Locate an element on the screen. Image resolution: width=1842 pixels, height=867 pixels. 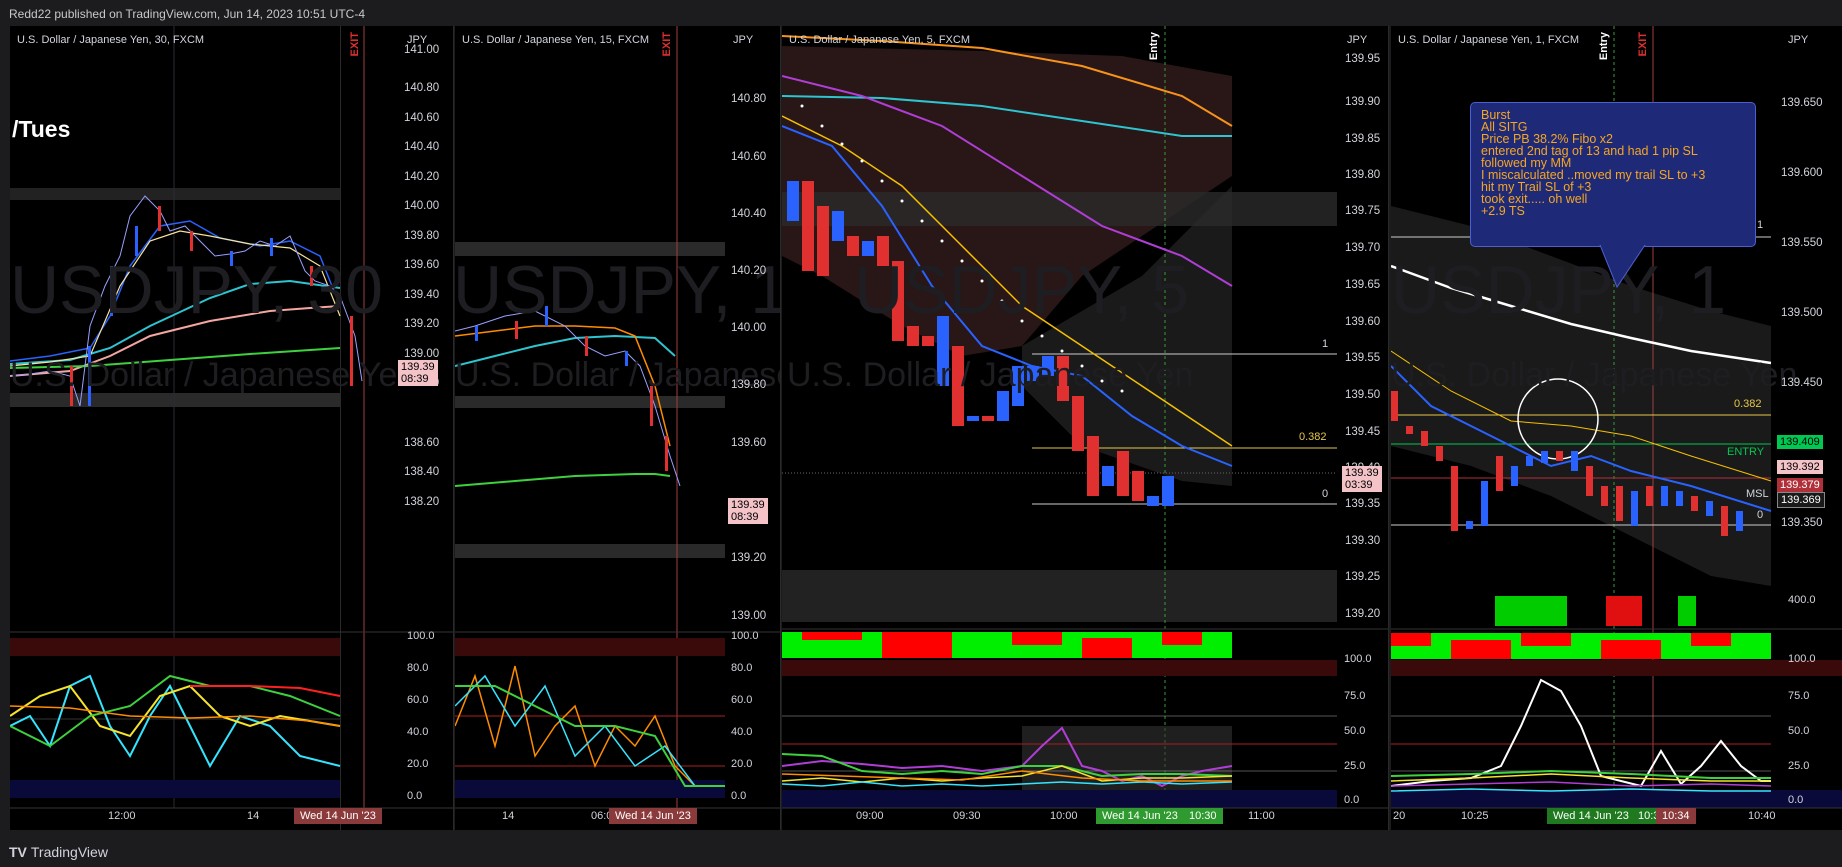
price-tick: 138.60 is located at coordinates (422, 443).